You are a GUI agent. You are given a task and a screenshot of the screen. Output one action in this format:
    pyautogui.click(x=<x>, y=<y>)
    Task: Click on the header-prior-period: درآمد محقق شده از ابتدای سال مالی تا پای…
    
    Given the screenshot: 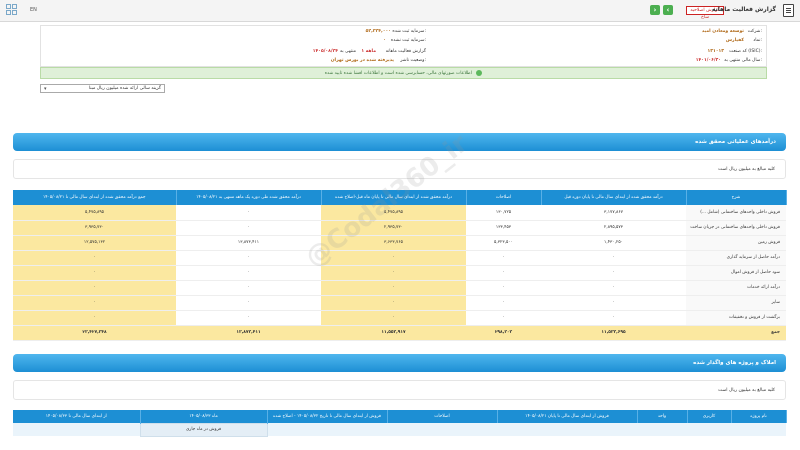 What is the action you would take?
    pyautogui.click(x=614, y=197)
    